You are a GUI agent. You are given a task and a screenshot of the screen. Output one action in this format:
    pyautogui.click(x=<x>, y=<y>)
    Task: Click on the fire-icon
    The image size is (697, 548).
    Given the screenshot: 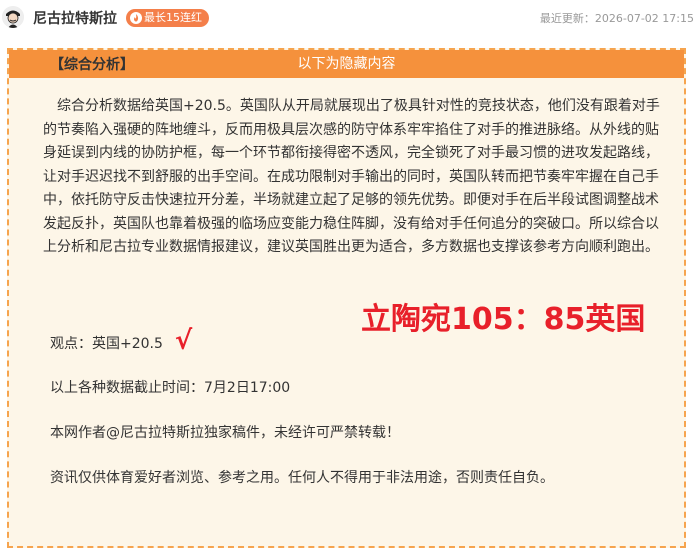 What is the action you would take?
    pyautogui.click(x=136, y=18)
    